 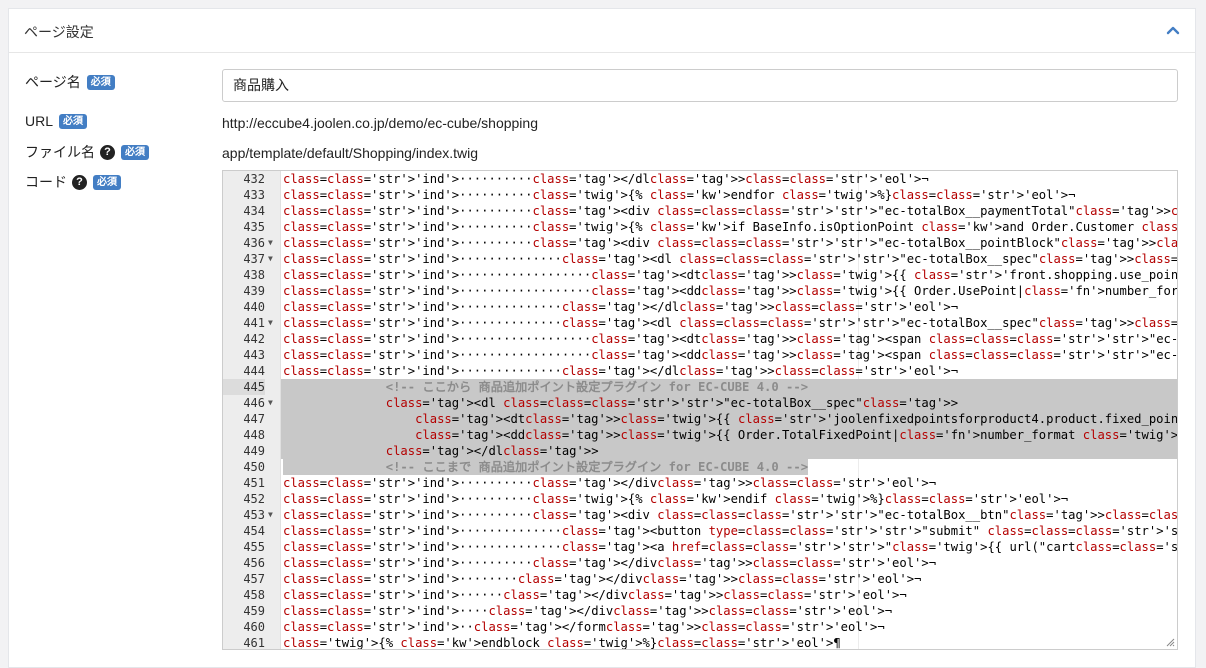 What do you see at coordinates (254, 403) in the screenshot?
I see `line-number: 446` at bounding box center [254, 403].